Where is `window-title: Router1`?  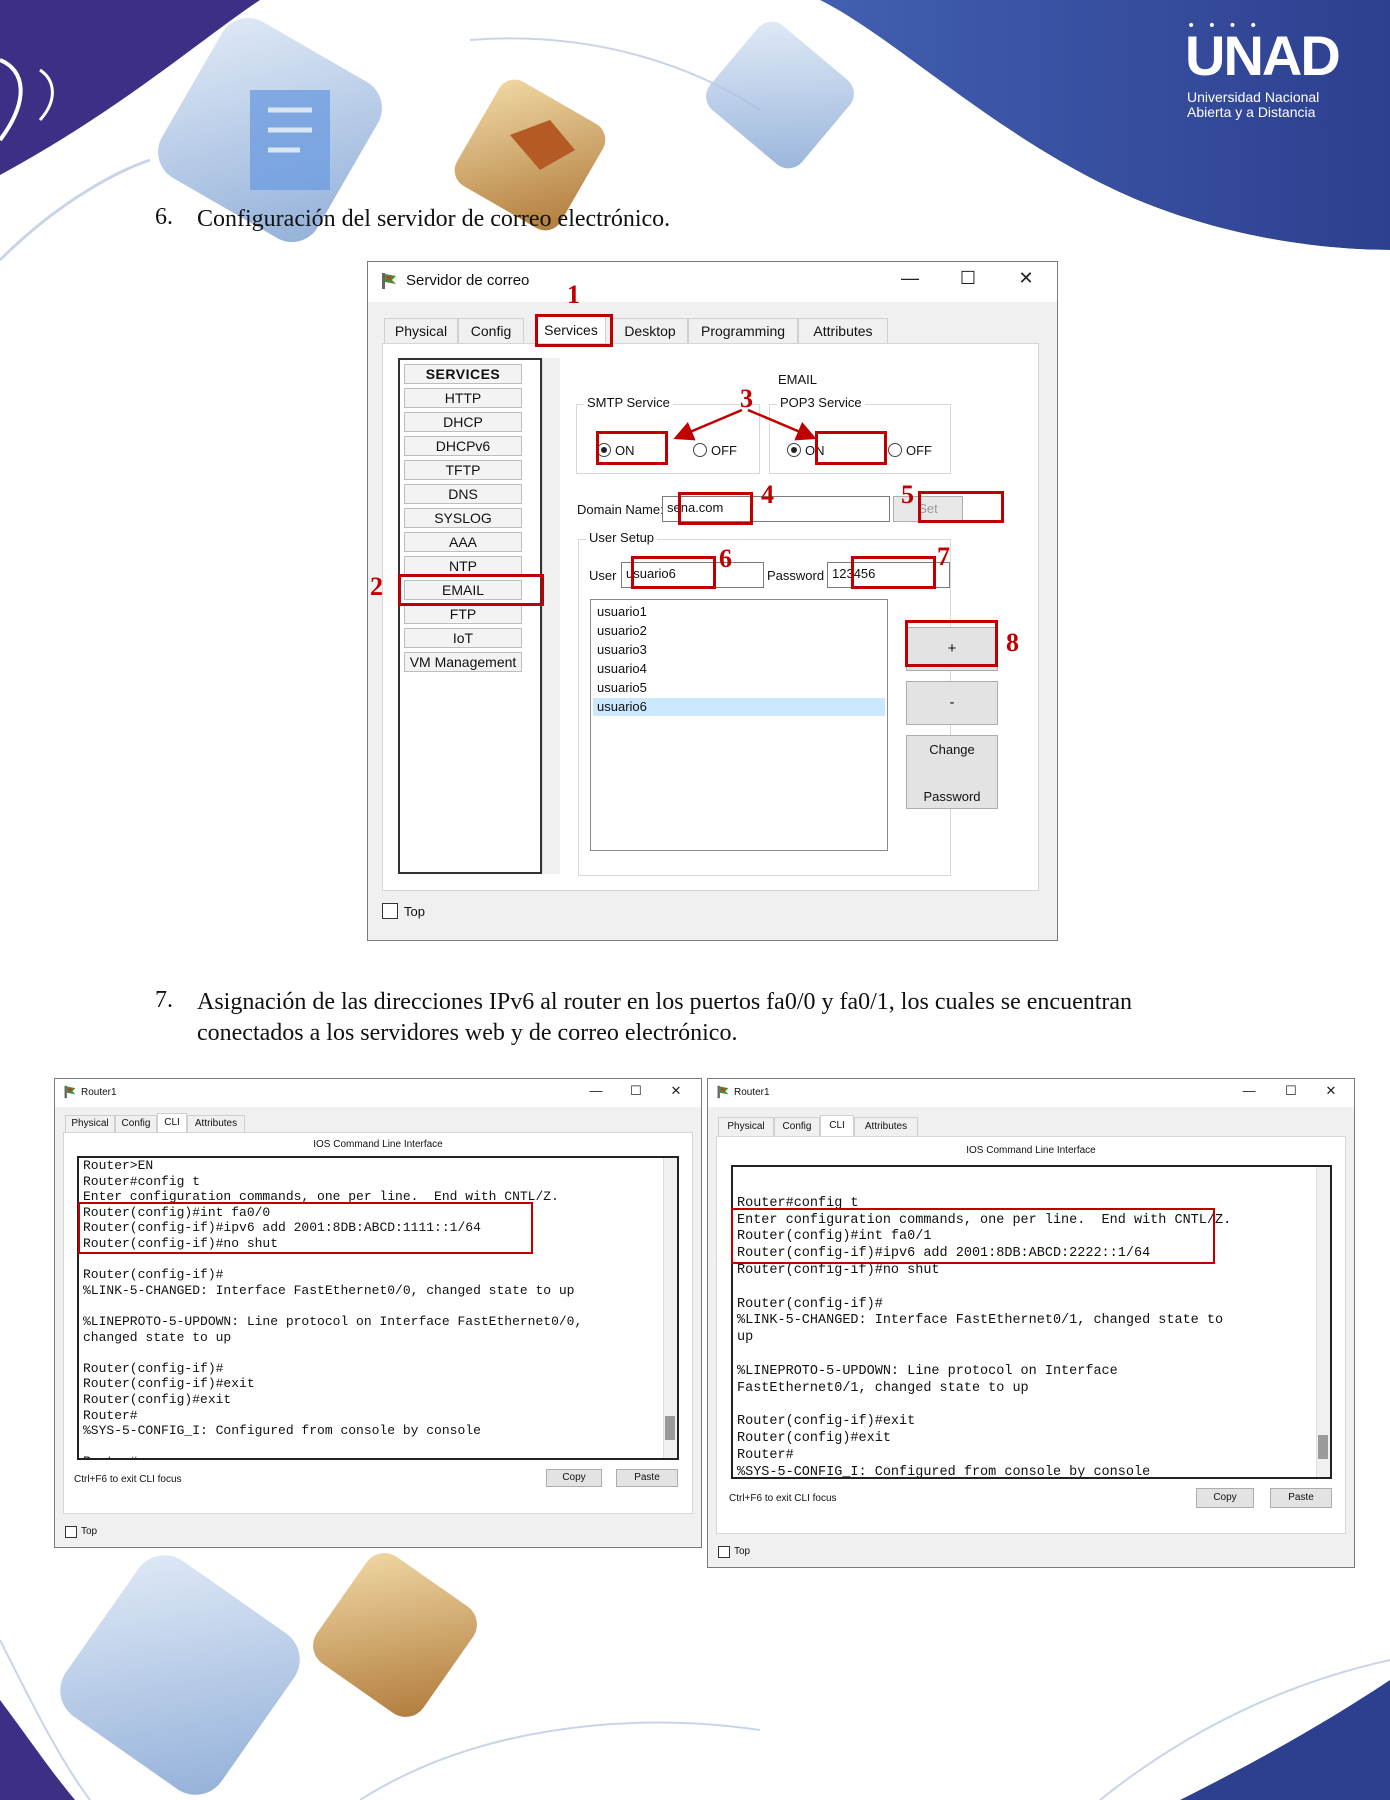
window-title: Router1 is located at coordinates (752, 1092).